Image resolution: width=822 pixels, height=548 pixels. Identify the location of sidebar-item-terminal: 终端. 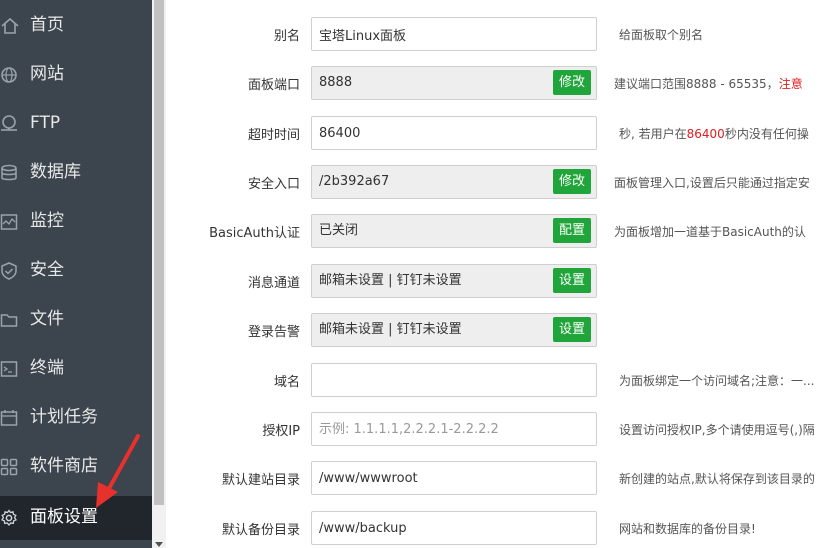
(76, 369).